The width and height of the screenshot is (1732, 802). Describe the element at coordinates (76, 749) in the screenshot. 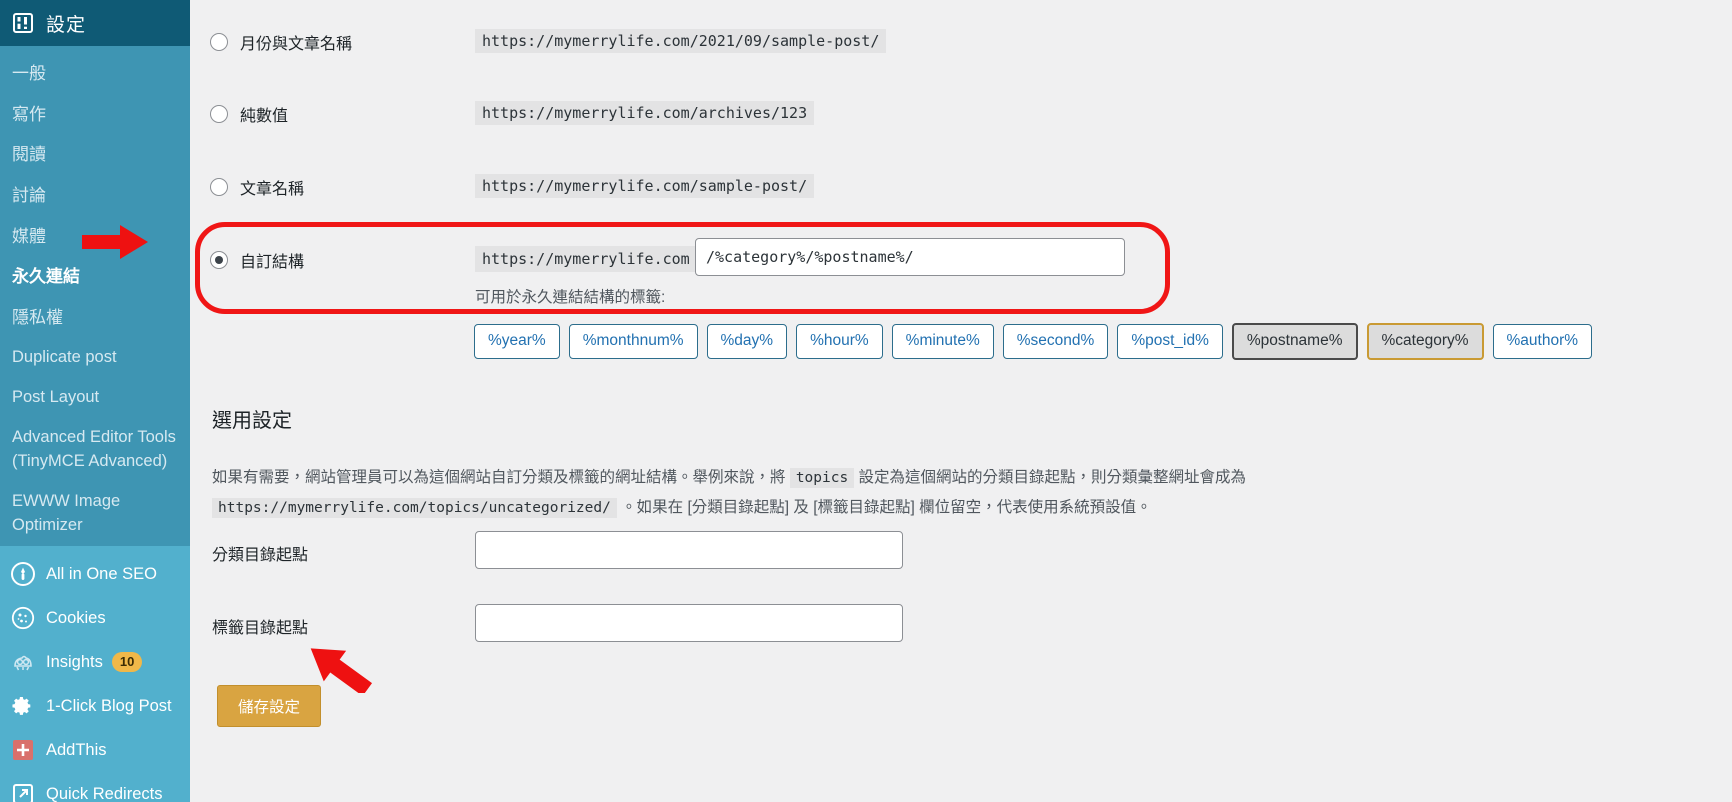

I see `sidebar-item-label: AddThis` at that location.